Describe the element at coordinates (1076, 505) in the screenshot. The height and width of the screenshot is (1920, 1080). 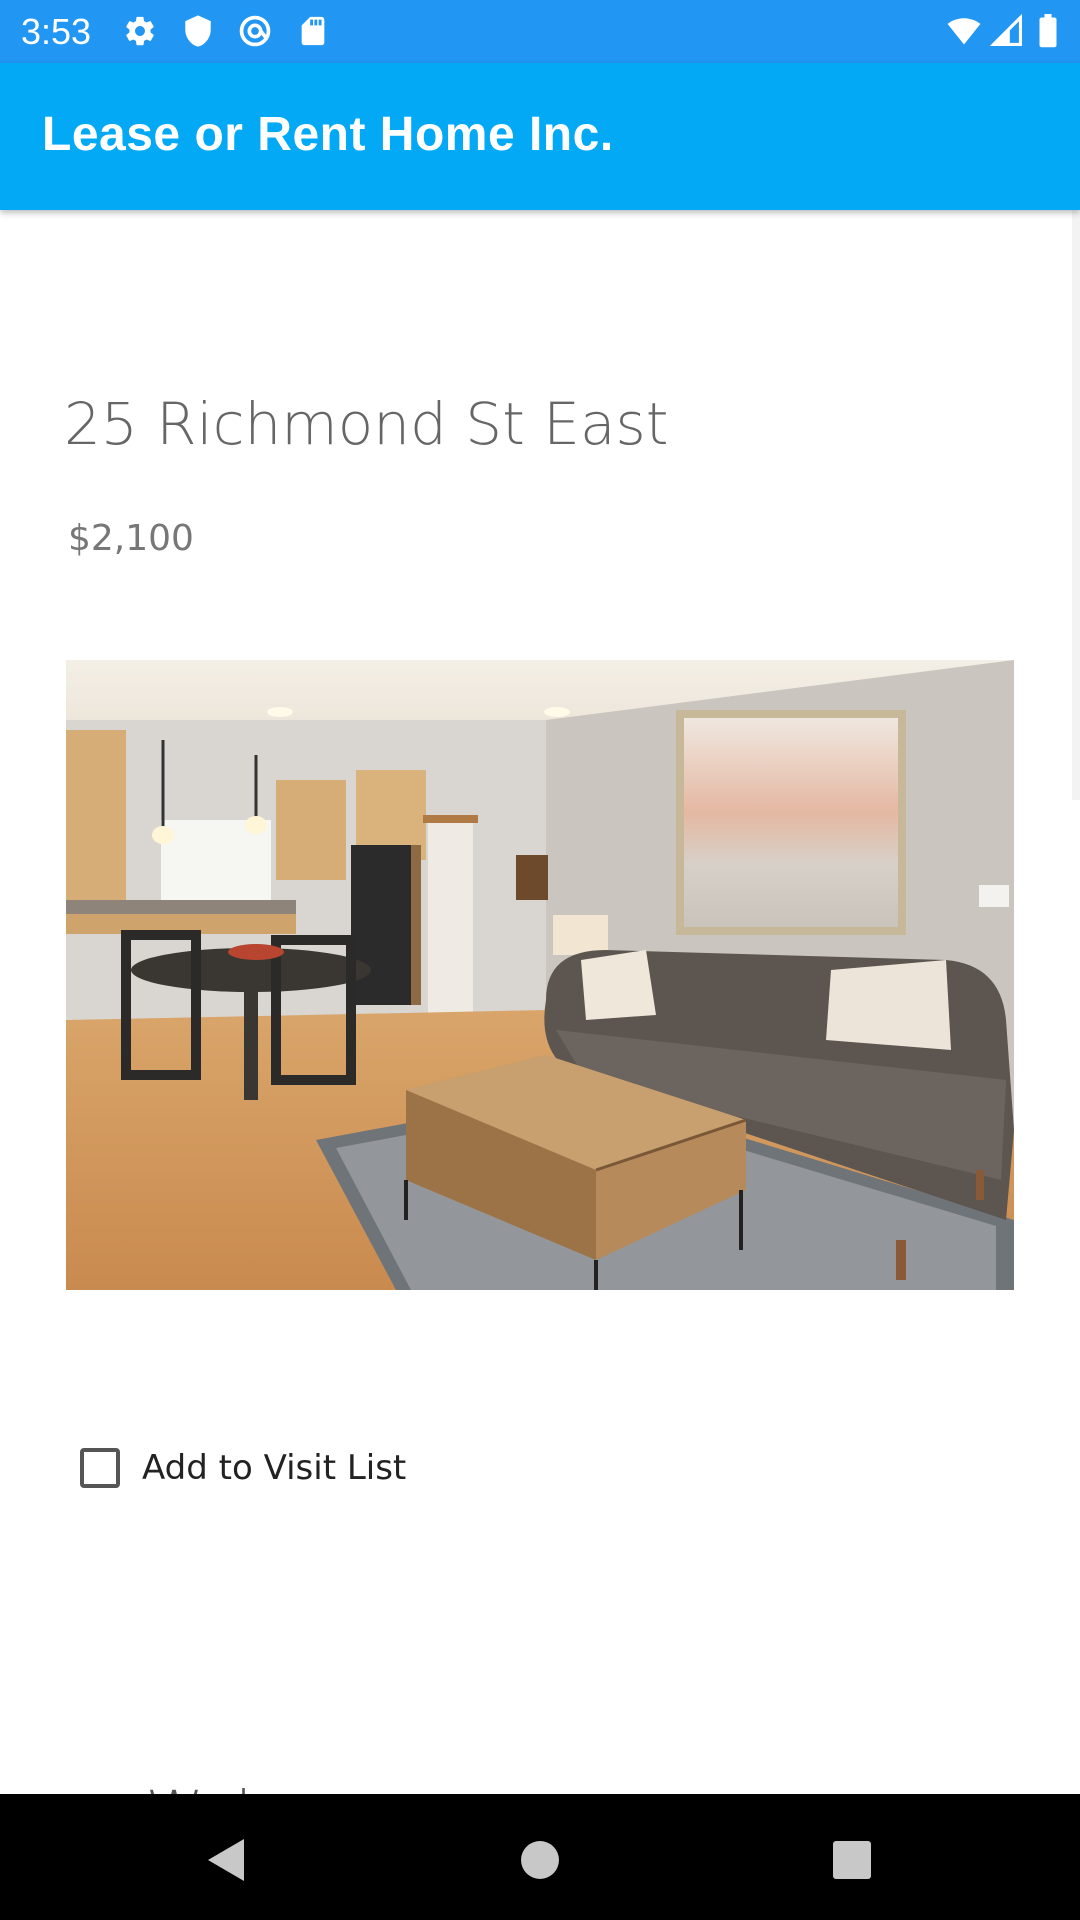
I see `scrollbar` at that location.